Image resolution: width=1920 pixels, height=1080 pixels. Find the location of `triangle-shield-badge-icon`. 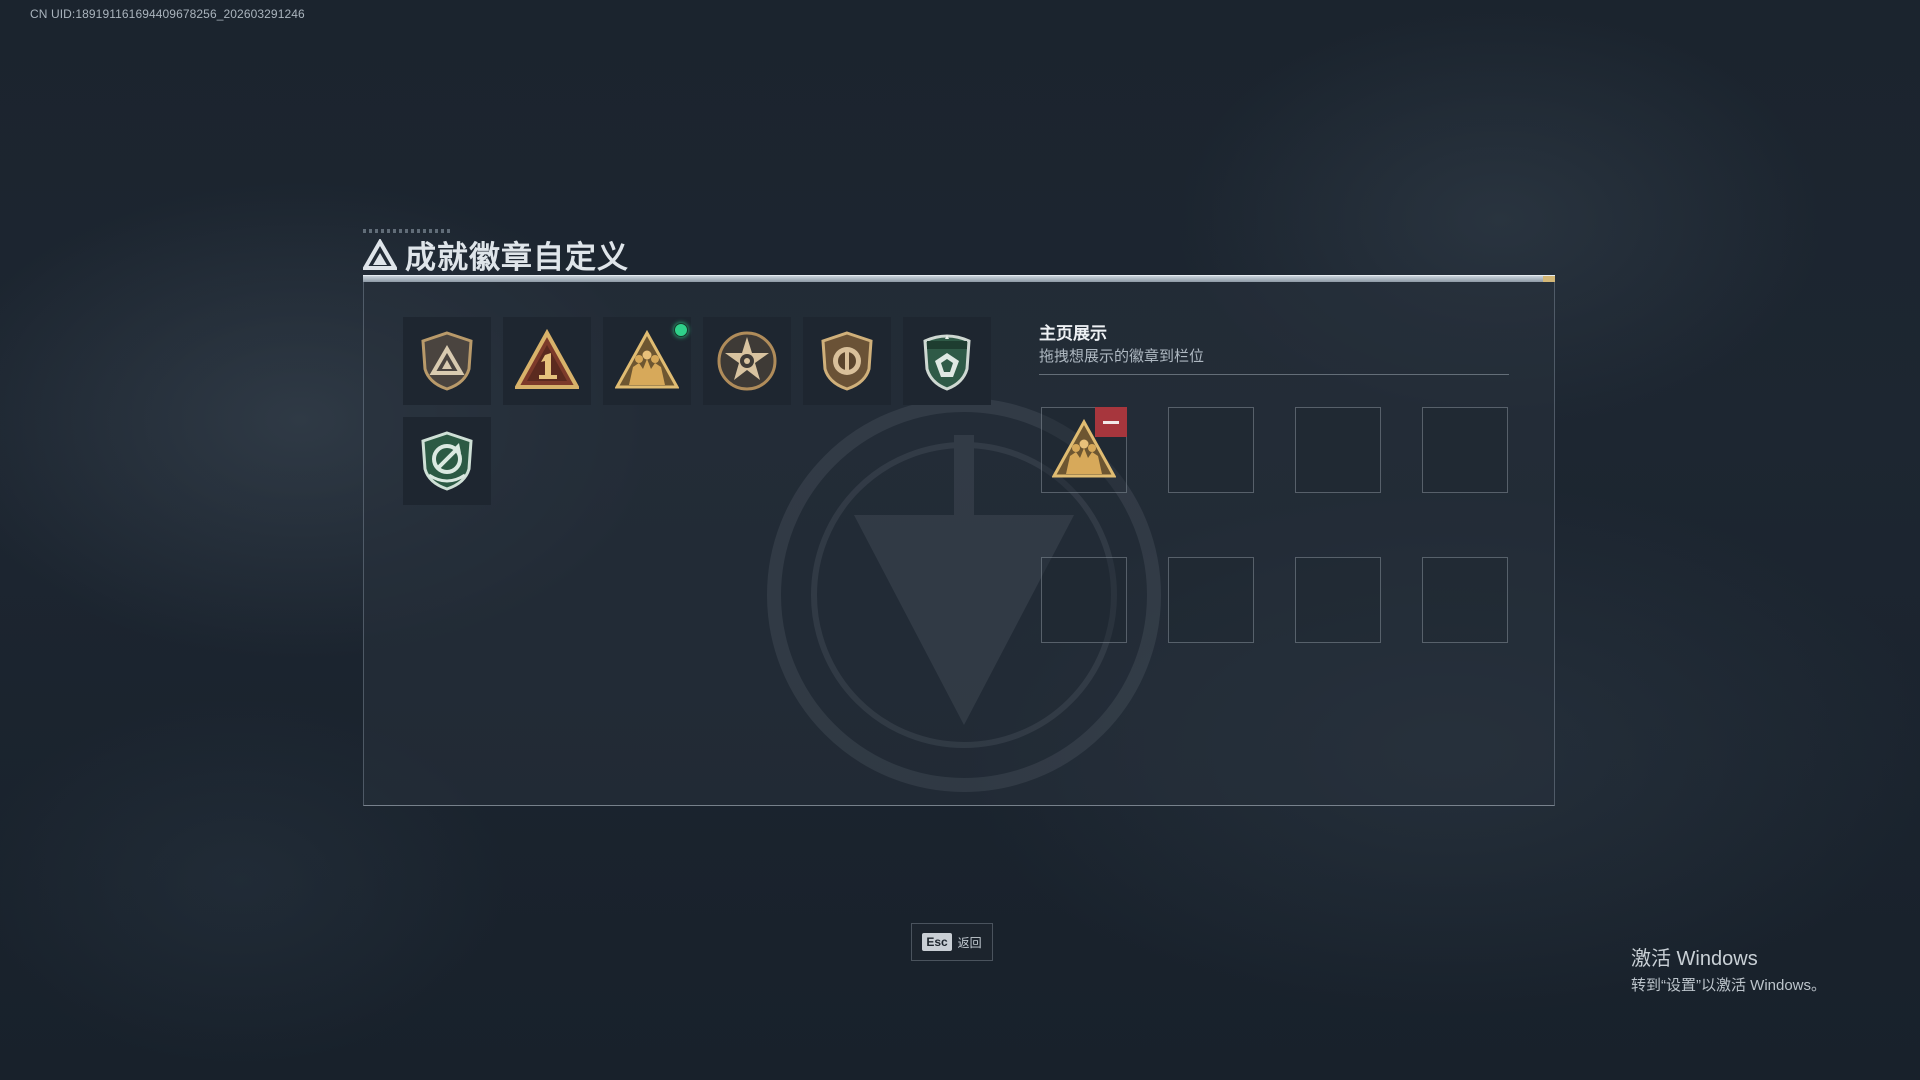

triangle-shield-badge-icon is located at coordinates (447, 361).